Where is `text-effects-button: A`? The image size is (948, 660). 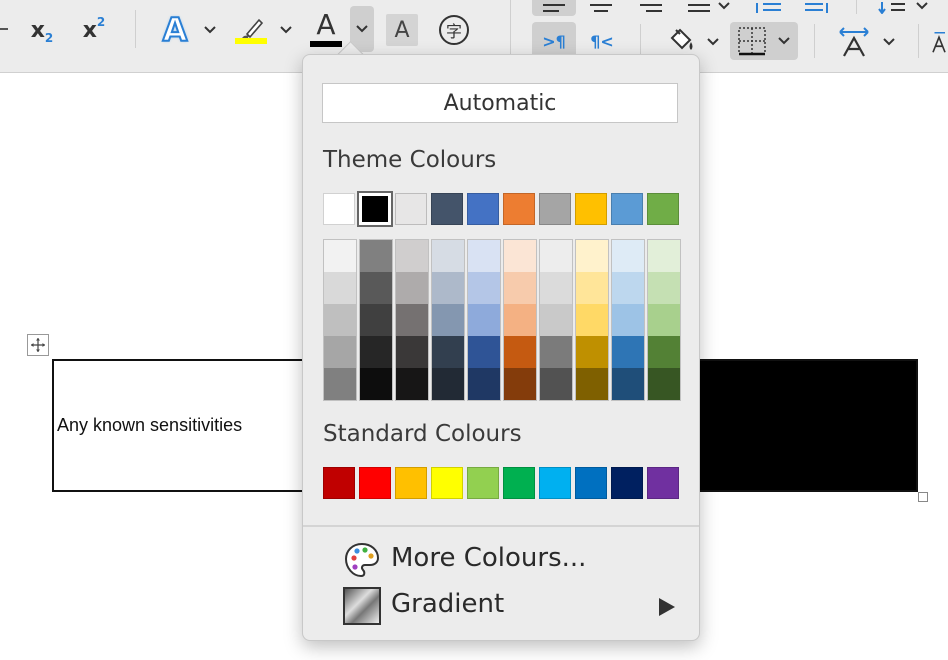
text-effects-button: A is located at coordinates (175, 30).